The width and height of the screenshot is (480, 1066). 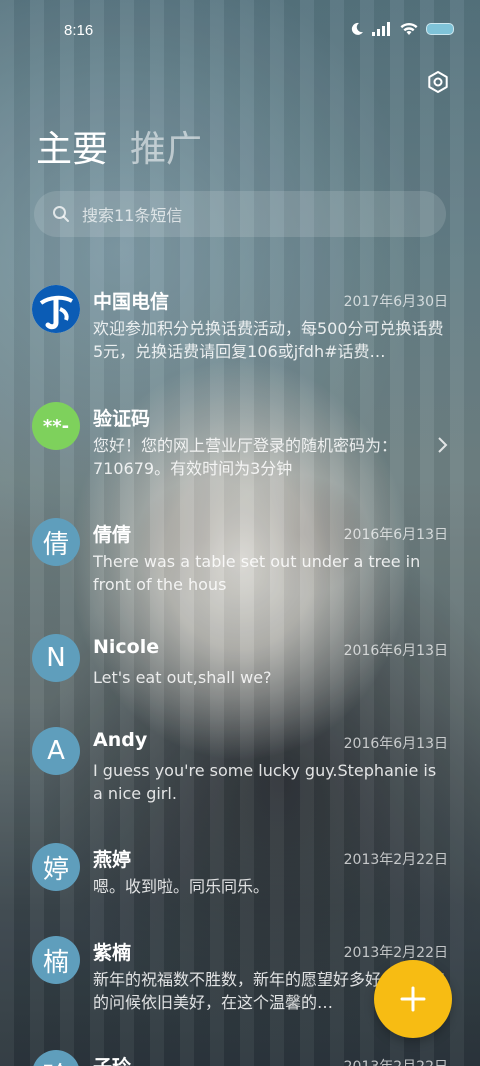 I want to click on china-telecom-logo, so click(x=56, y=309).